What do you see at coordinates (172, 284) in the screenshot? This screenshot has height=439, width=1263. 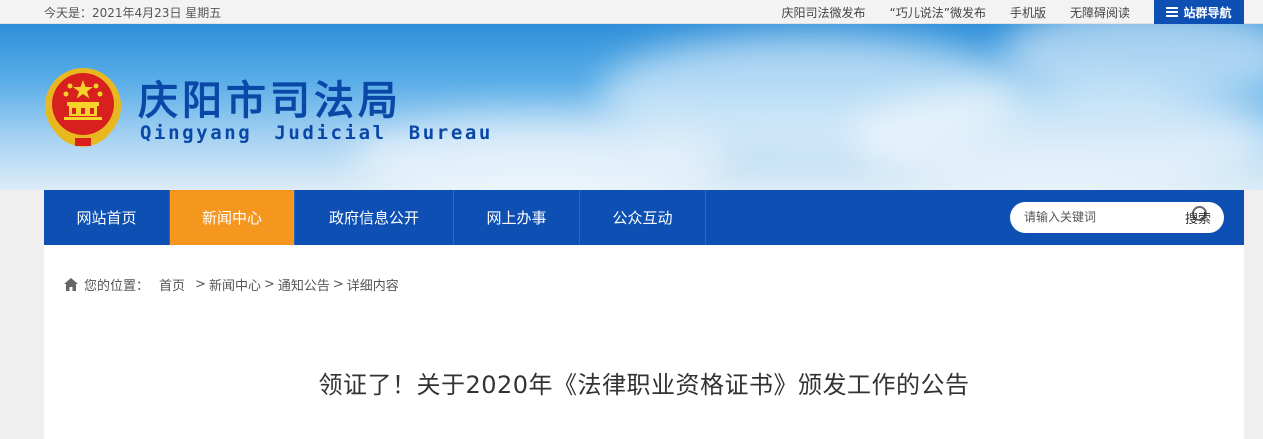 I see `breadcrumb-home: 首页` at bounding box center [172, 284].